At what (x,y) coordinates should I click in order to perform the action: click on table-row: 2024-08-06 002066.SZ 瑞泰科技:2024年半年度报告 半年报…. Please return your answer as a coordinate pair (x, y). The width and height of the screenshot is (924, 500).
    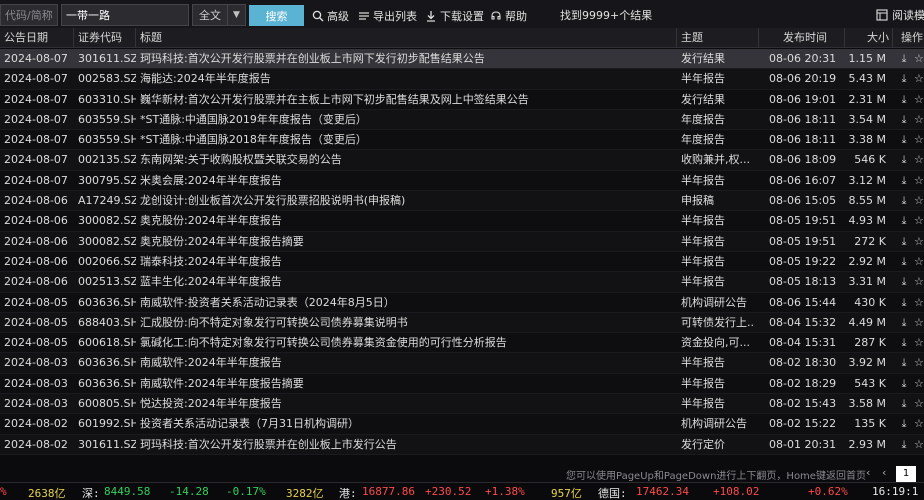
    Looking at the image, I should click on (462, 262).